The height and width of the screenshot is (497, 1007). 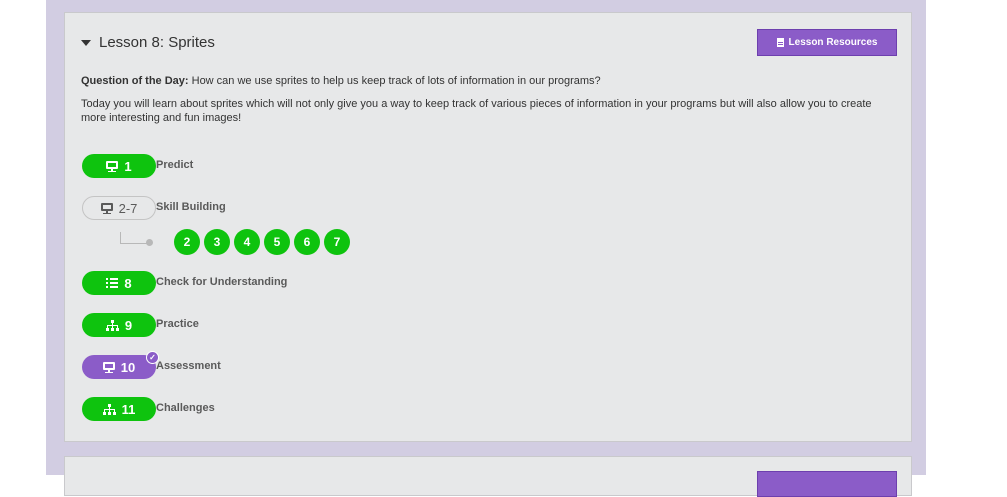 What do you see at coordinates (217, 242) in the screenshot?
I see `sublevel-bubble-3: 3` at bounding box center [217, 242].